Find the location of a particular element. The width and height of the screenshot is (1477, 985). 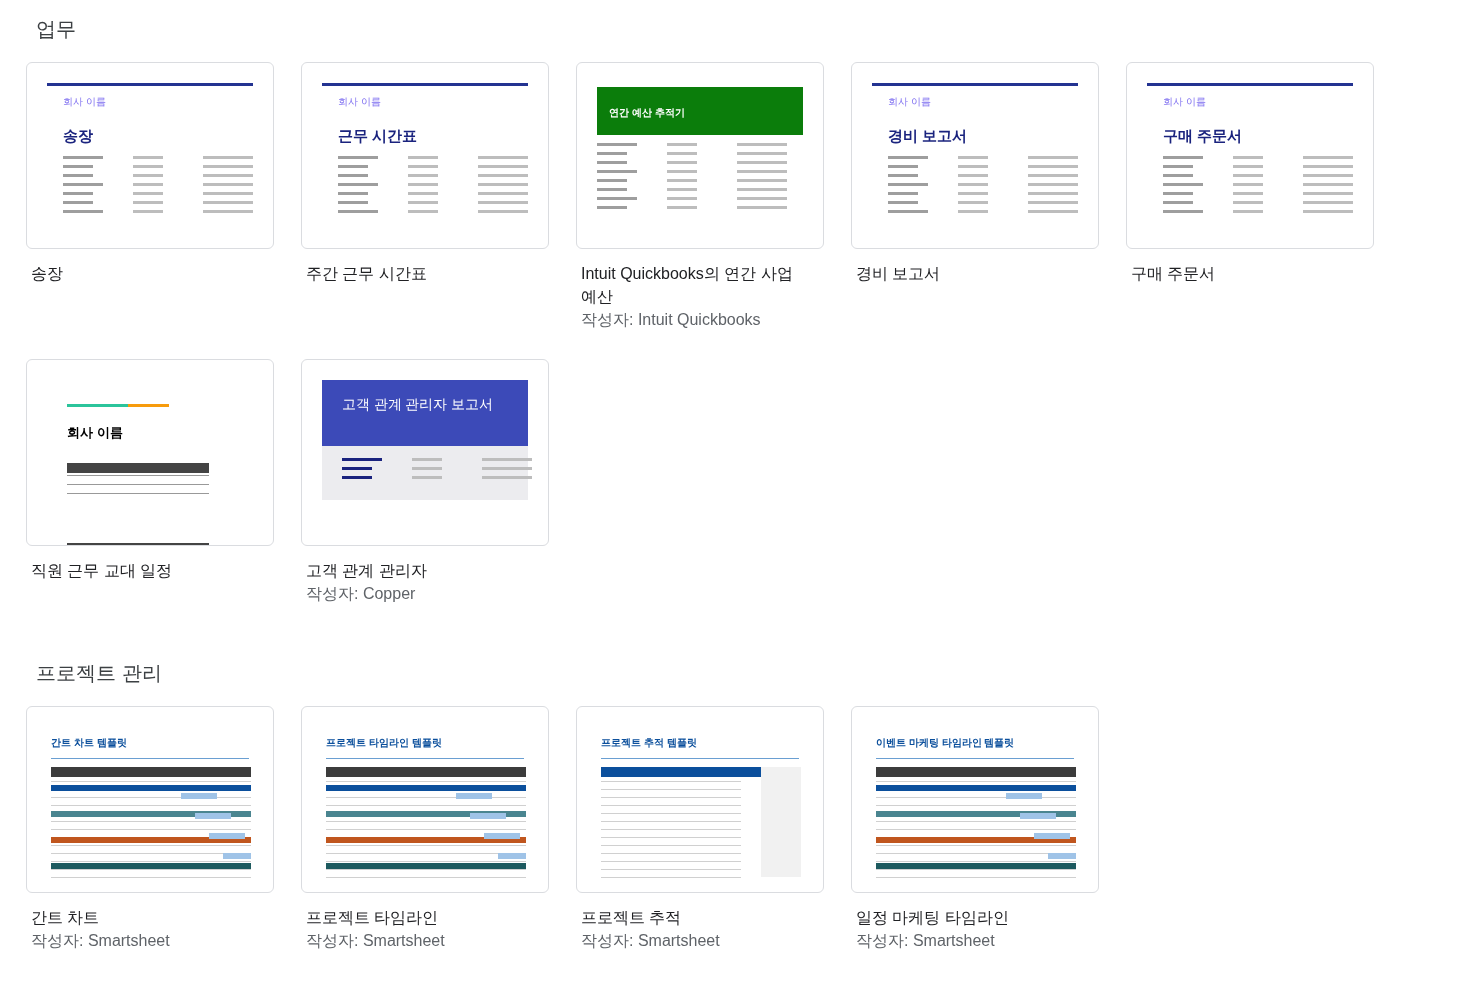

template-author: 작성자: Intuit Quickbooks is located at coordinates (671, 320).